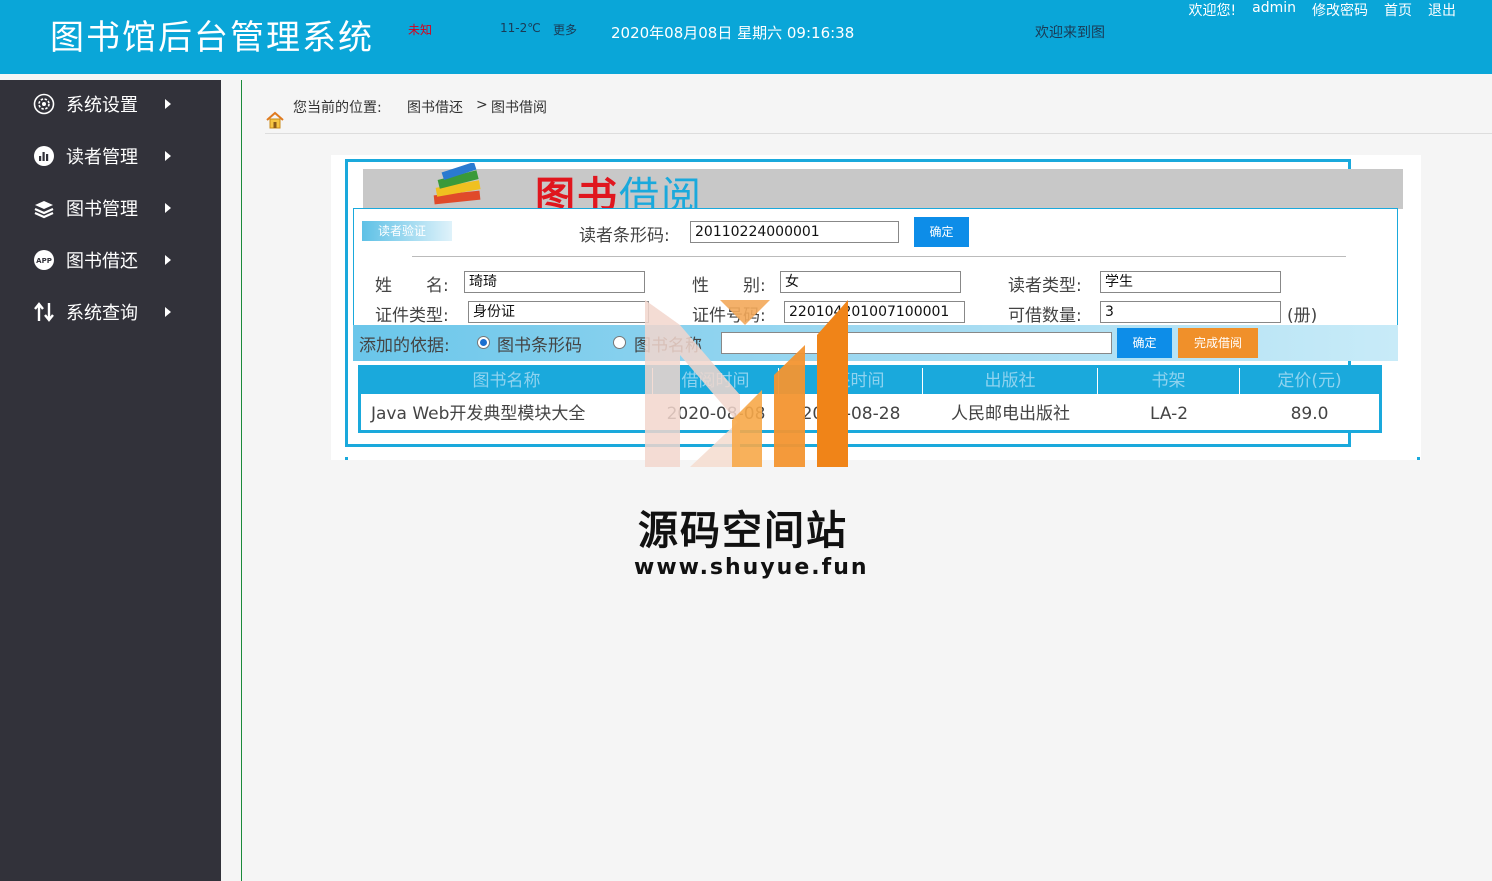 Image resolution: width=1492 pixels, height=881 pixels. What do you see at coordinates (435, 107) in the screenshot?
I see `breadcrumb-item-borrow-return: 图书借还` at bounding box center [435, 107].